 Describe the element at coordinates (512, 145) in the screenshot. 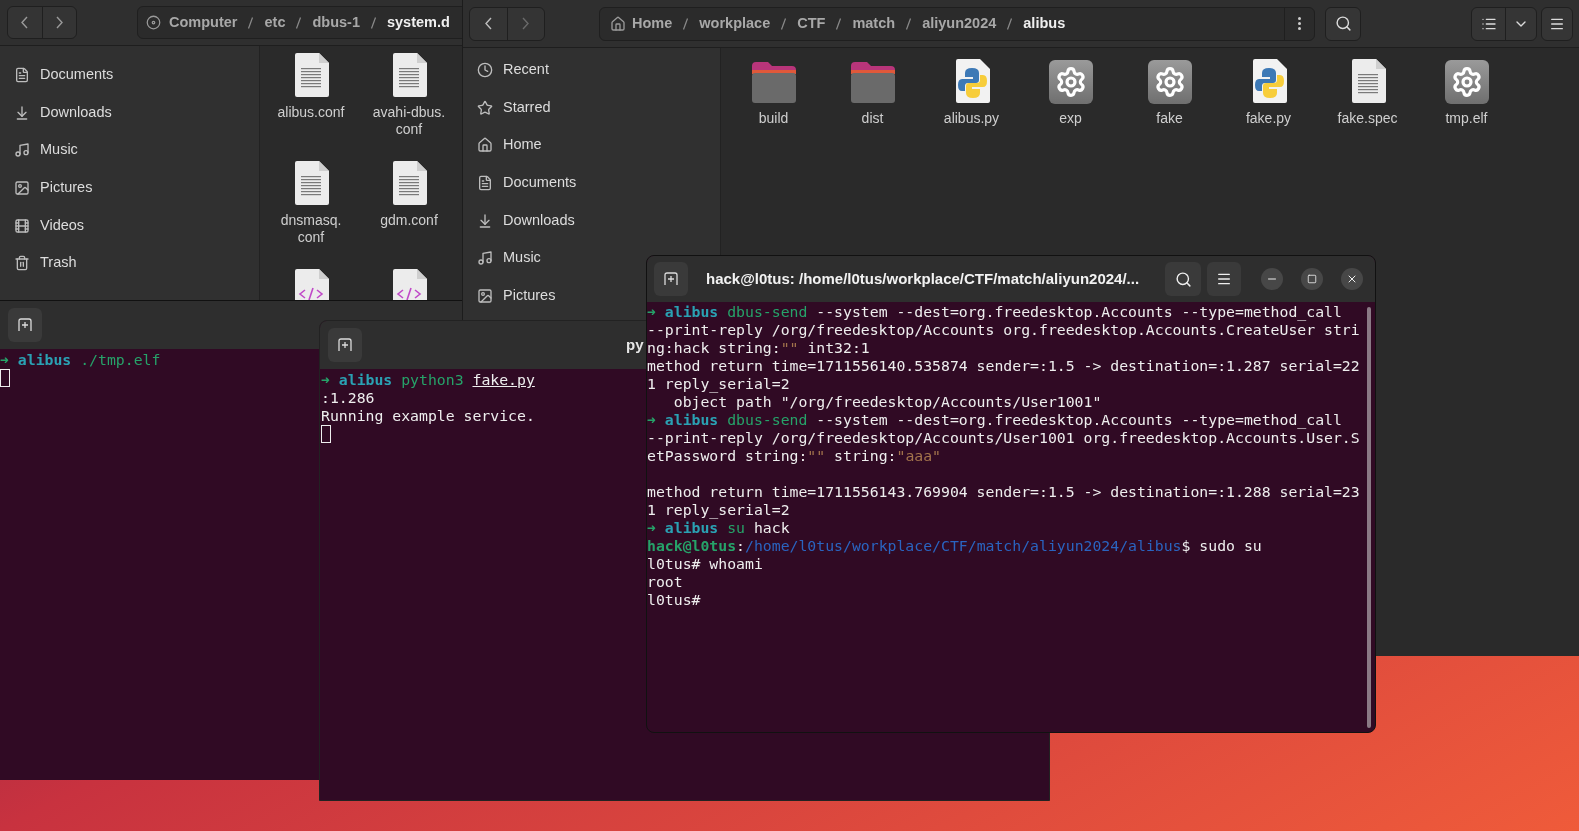

I see `sidebar-item: Home` at that location.